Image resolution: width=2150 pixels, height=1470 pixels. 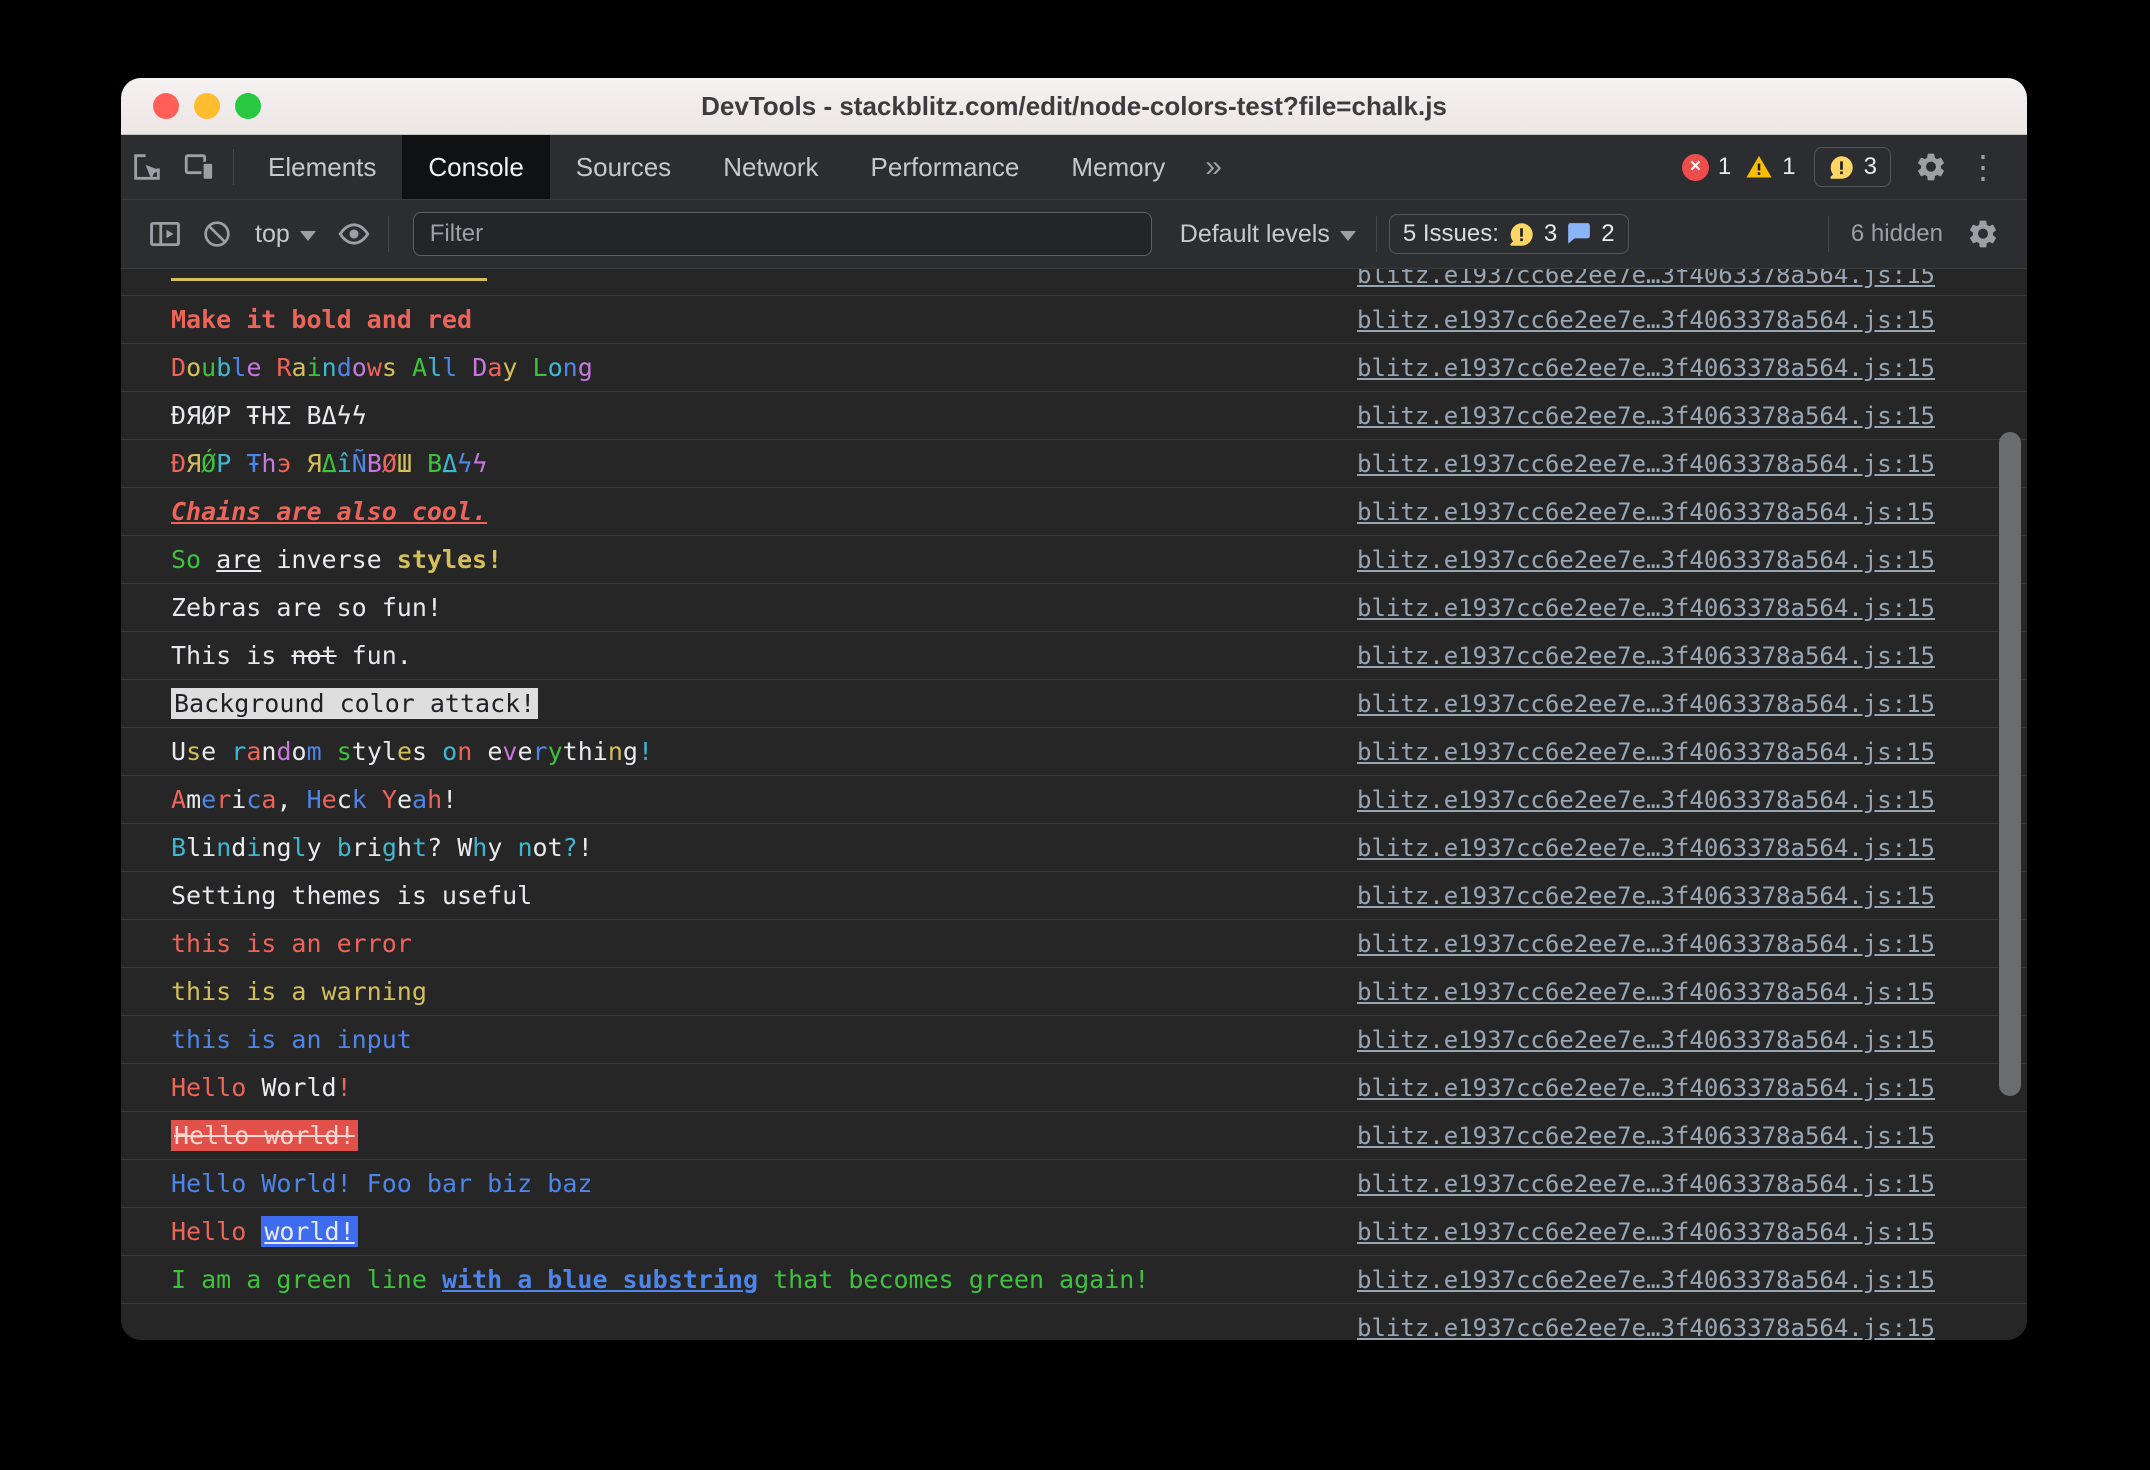 I want to click on minimize-button, so click(x=207, y=106).